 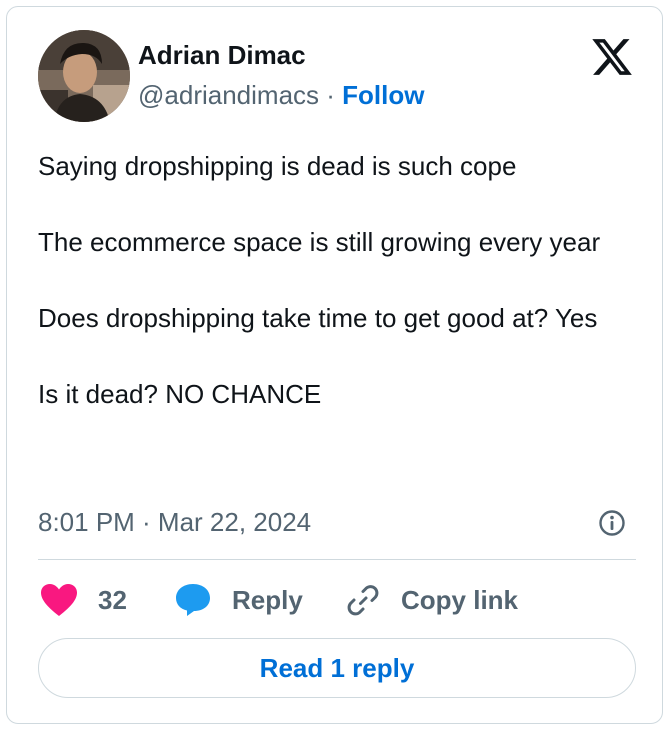 What do you see at coordinates (612, 57) in the screenshot?
I see `x-logo-icon` at bounding box center [612, 57].